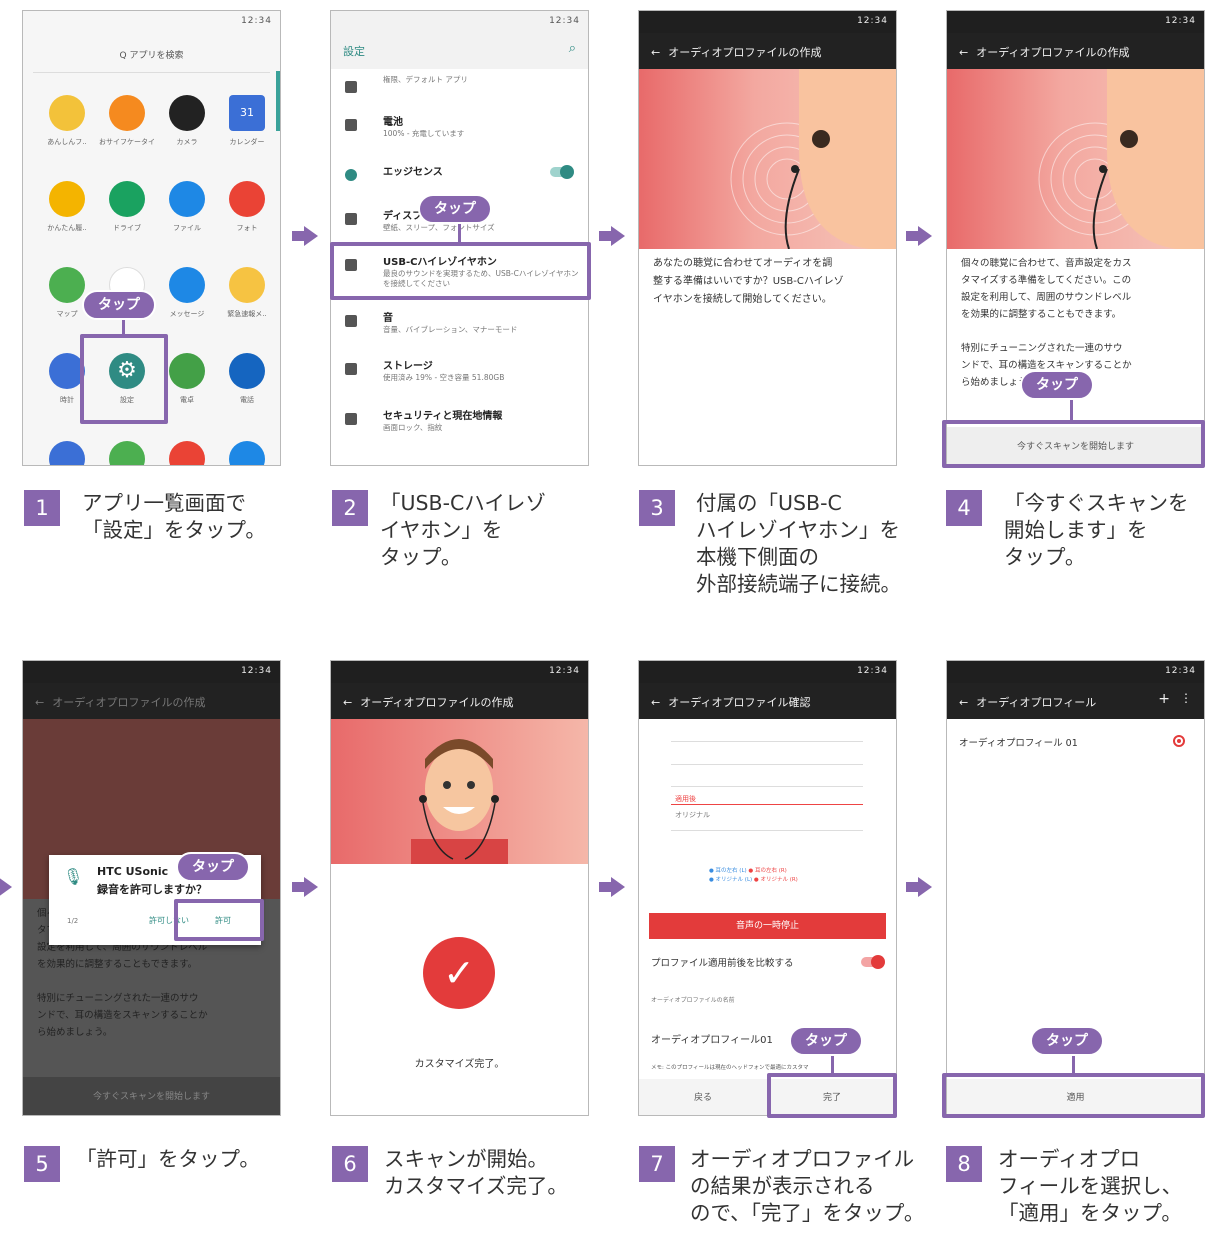  Describe the element at coordinates (572, 48) in the screenshot. I see `search-icon: ⌕` at that location.